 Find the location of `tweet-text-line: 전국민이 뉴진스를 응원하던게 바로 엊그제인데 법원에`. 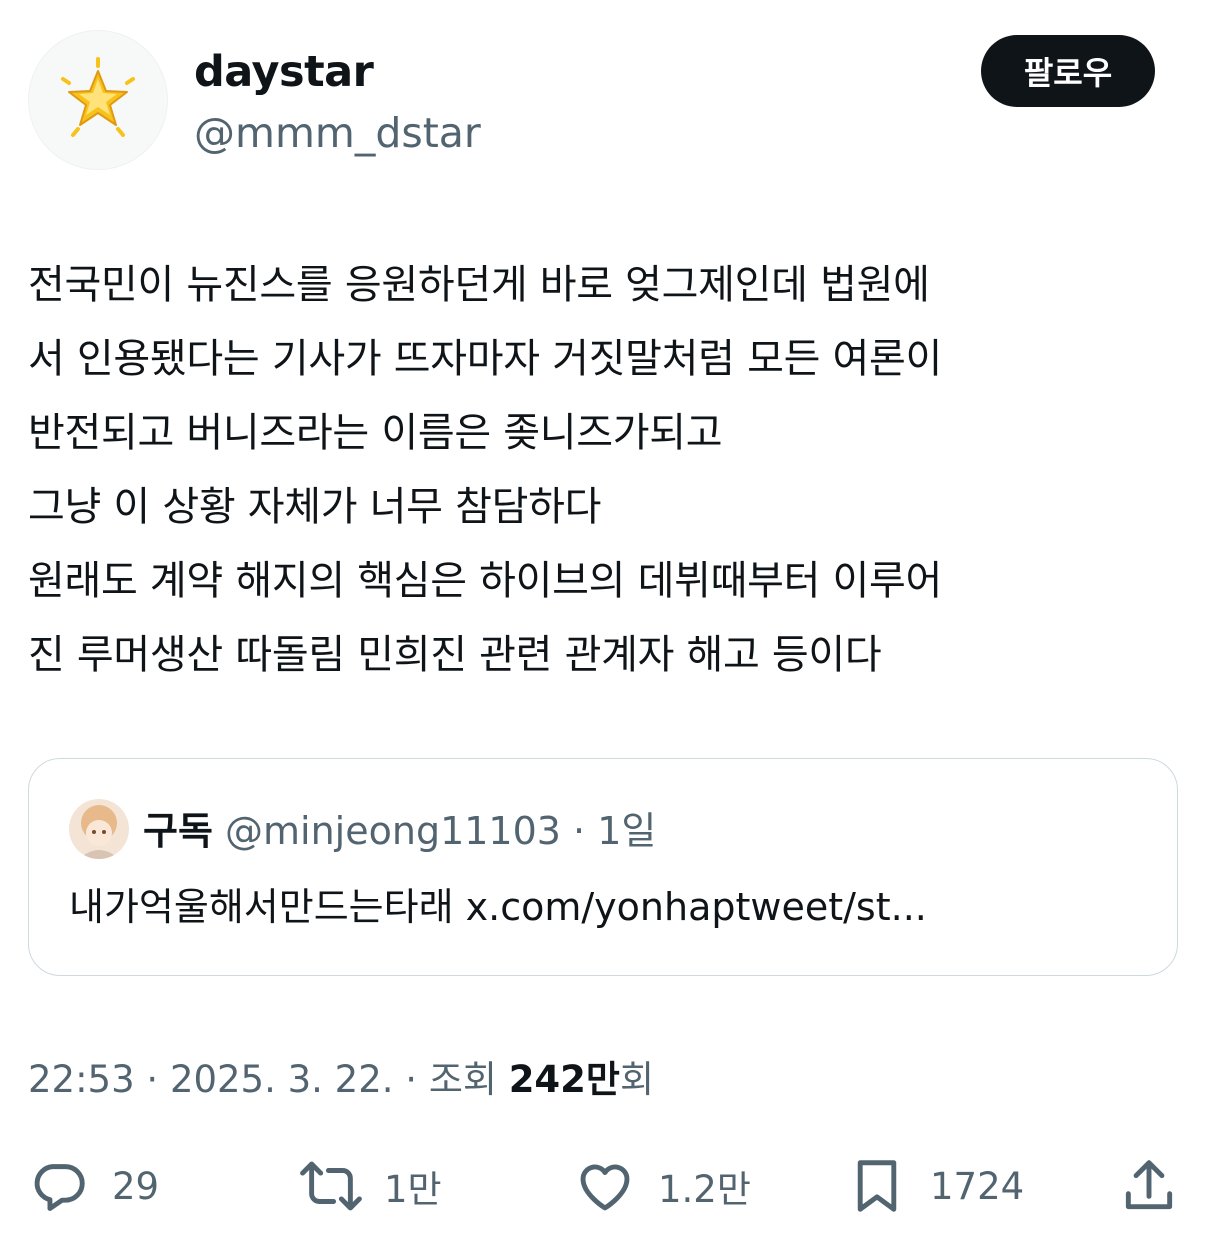

tweet-text-line: 전국민이 뉴진스를 응원하던게 바로 엊그제인데 법원에 is located at coordinates (479, 285).